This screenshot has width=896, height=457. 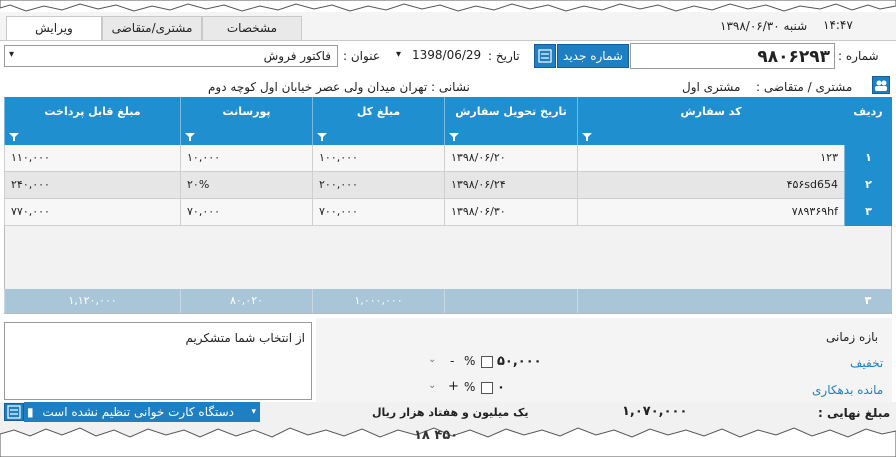 What do you see at coordinates (710, 301) in the screenshot?
I see `footer-empty-code` at bounding box center [710, 301].